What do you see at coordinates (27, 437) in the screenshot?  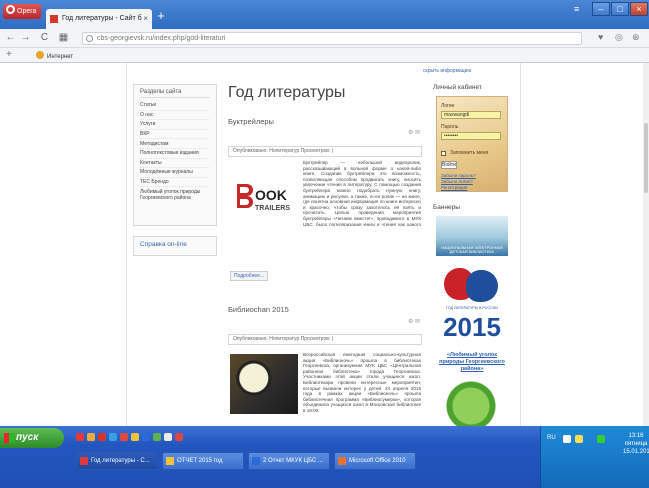 I see `start-label: пуск` at bounding box center [27, 437].